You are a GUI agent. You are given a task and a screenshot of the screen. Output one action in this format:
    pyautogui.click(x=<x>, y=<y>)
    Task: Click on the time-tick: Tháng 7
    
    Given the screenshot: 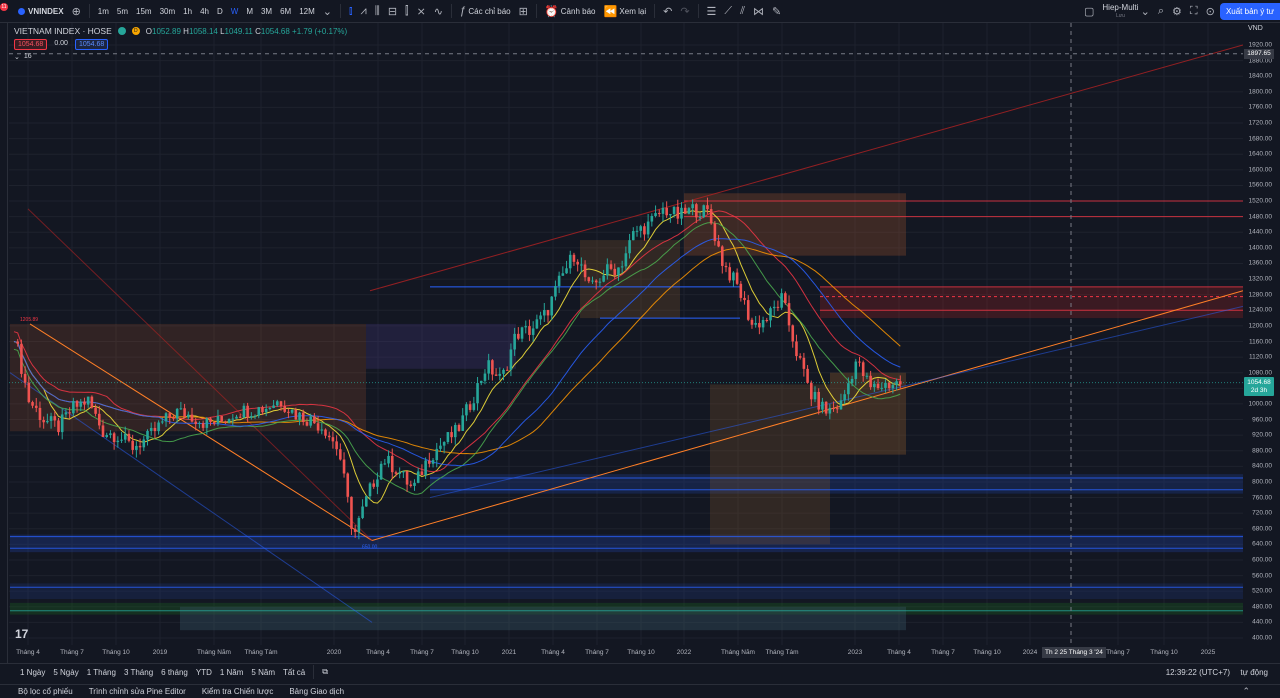 What is the action you would take?
    pyautogui.click(x=1118, y=652)
    